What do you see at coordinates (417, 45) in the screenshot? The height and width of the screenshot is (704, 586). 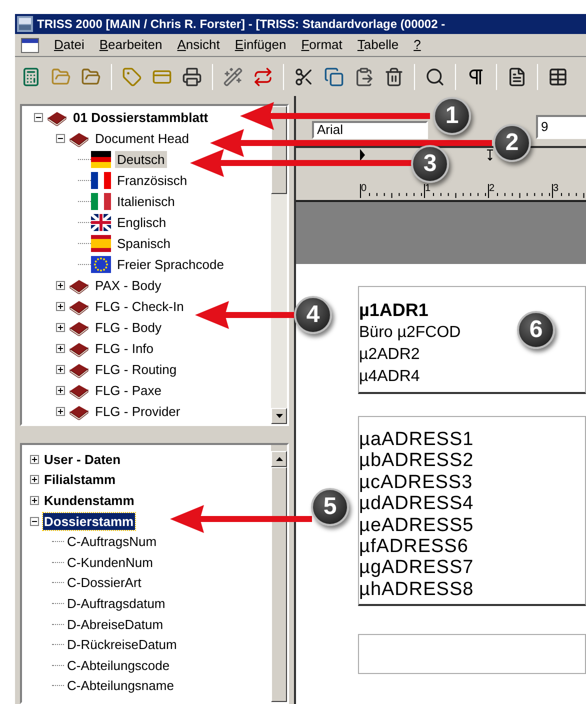 I see `menu-item: ?` at bounding box center [417, 45].